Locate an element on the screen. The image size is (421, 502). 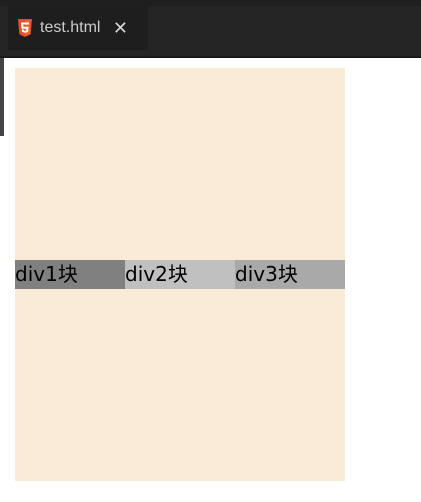
div3-block: div3块 is located at coordinates (290, 274).